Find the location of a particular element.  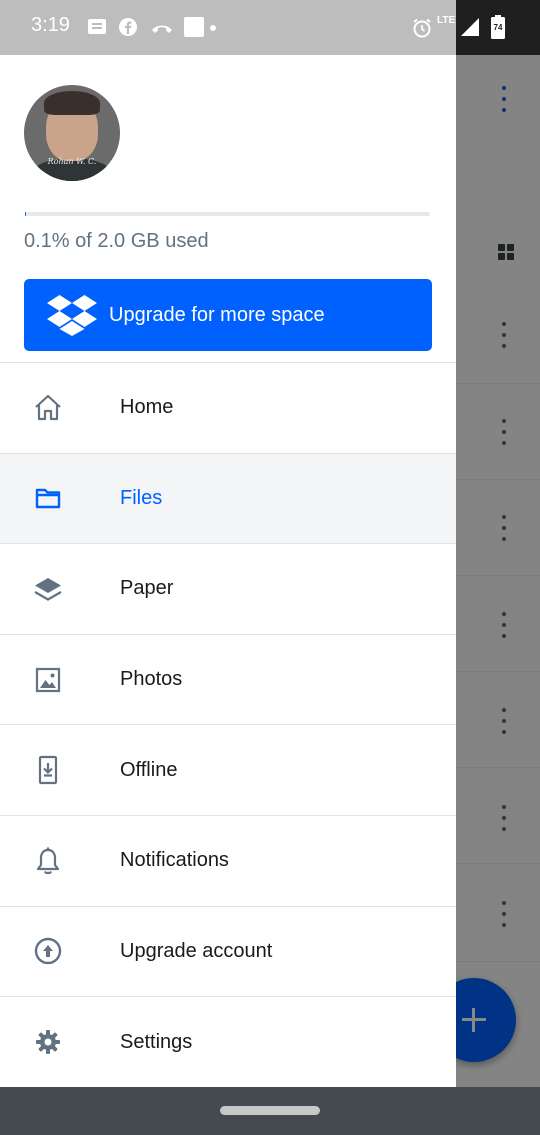

dot-icon is located at coordinates (213, 28).